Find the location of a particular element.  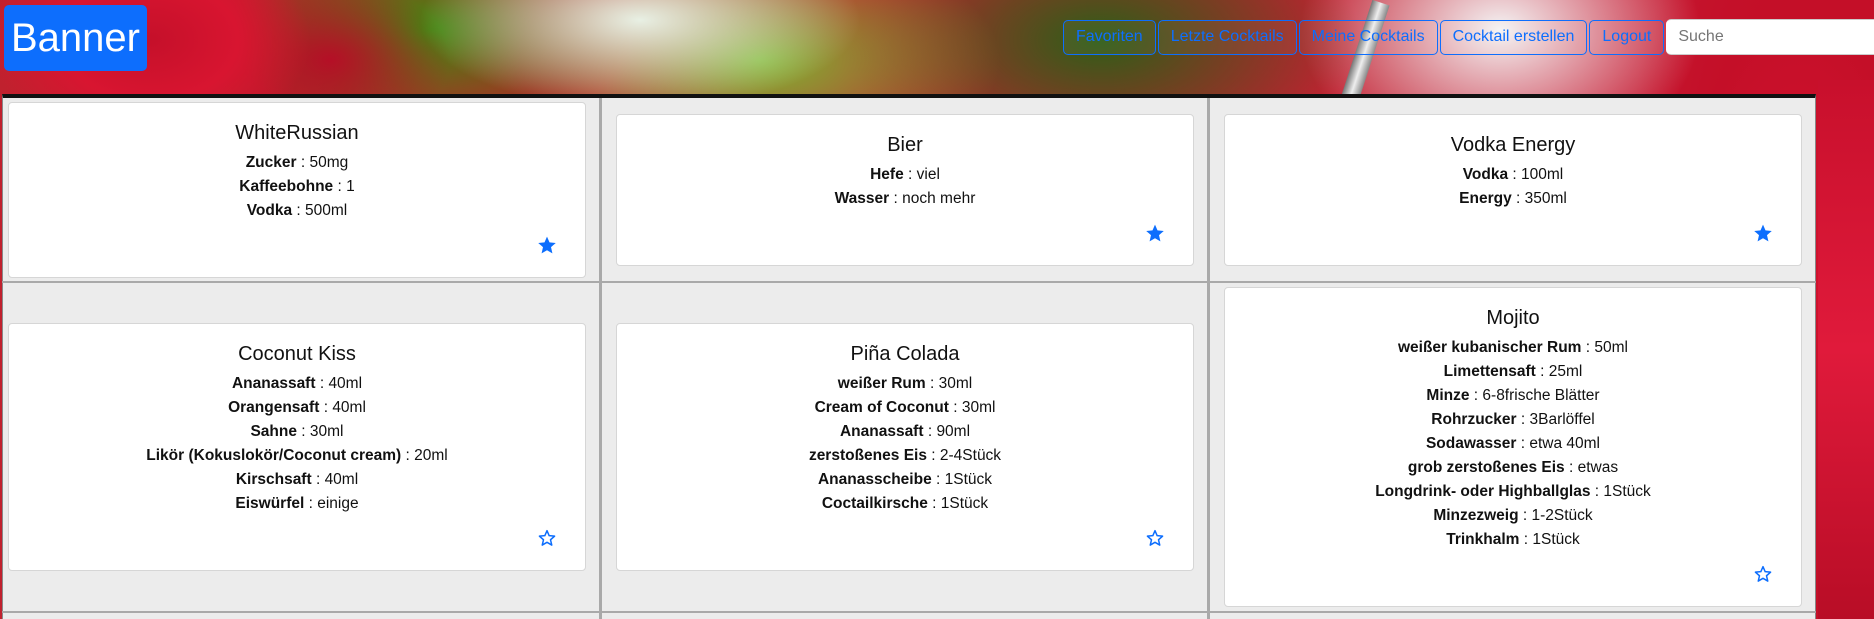

ingredient-line: Ananassaft : 40ml is located at coordinates (297, 384).